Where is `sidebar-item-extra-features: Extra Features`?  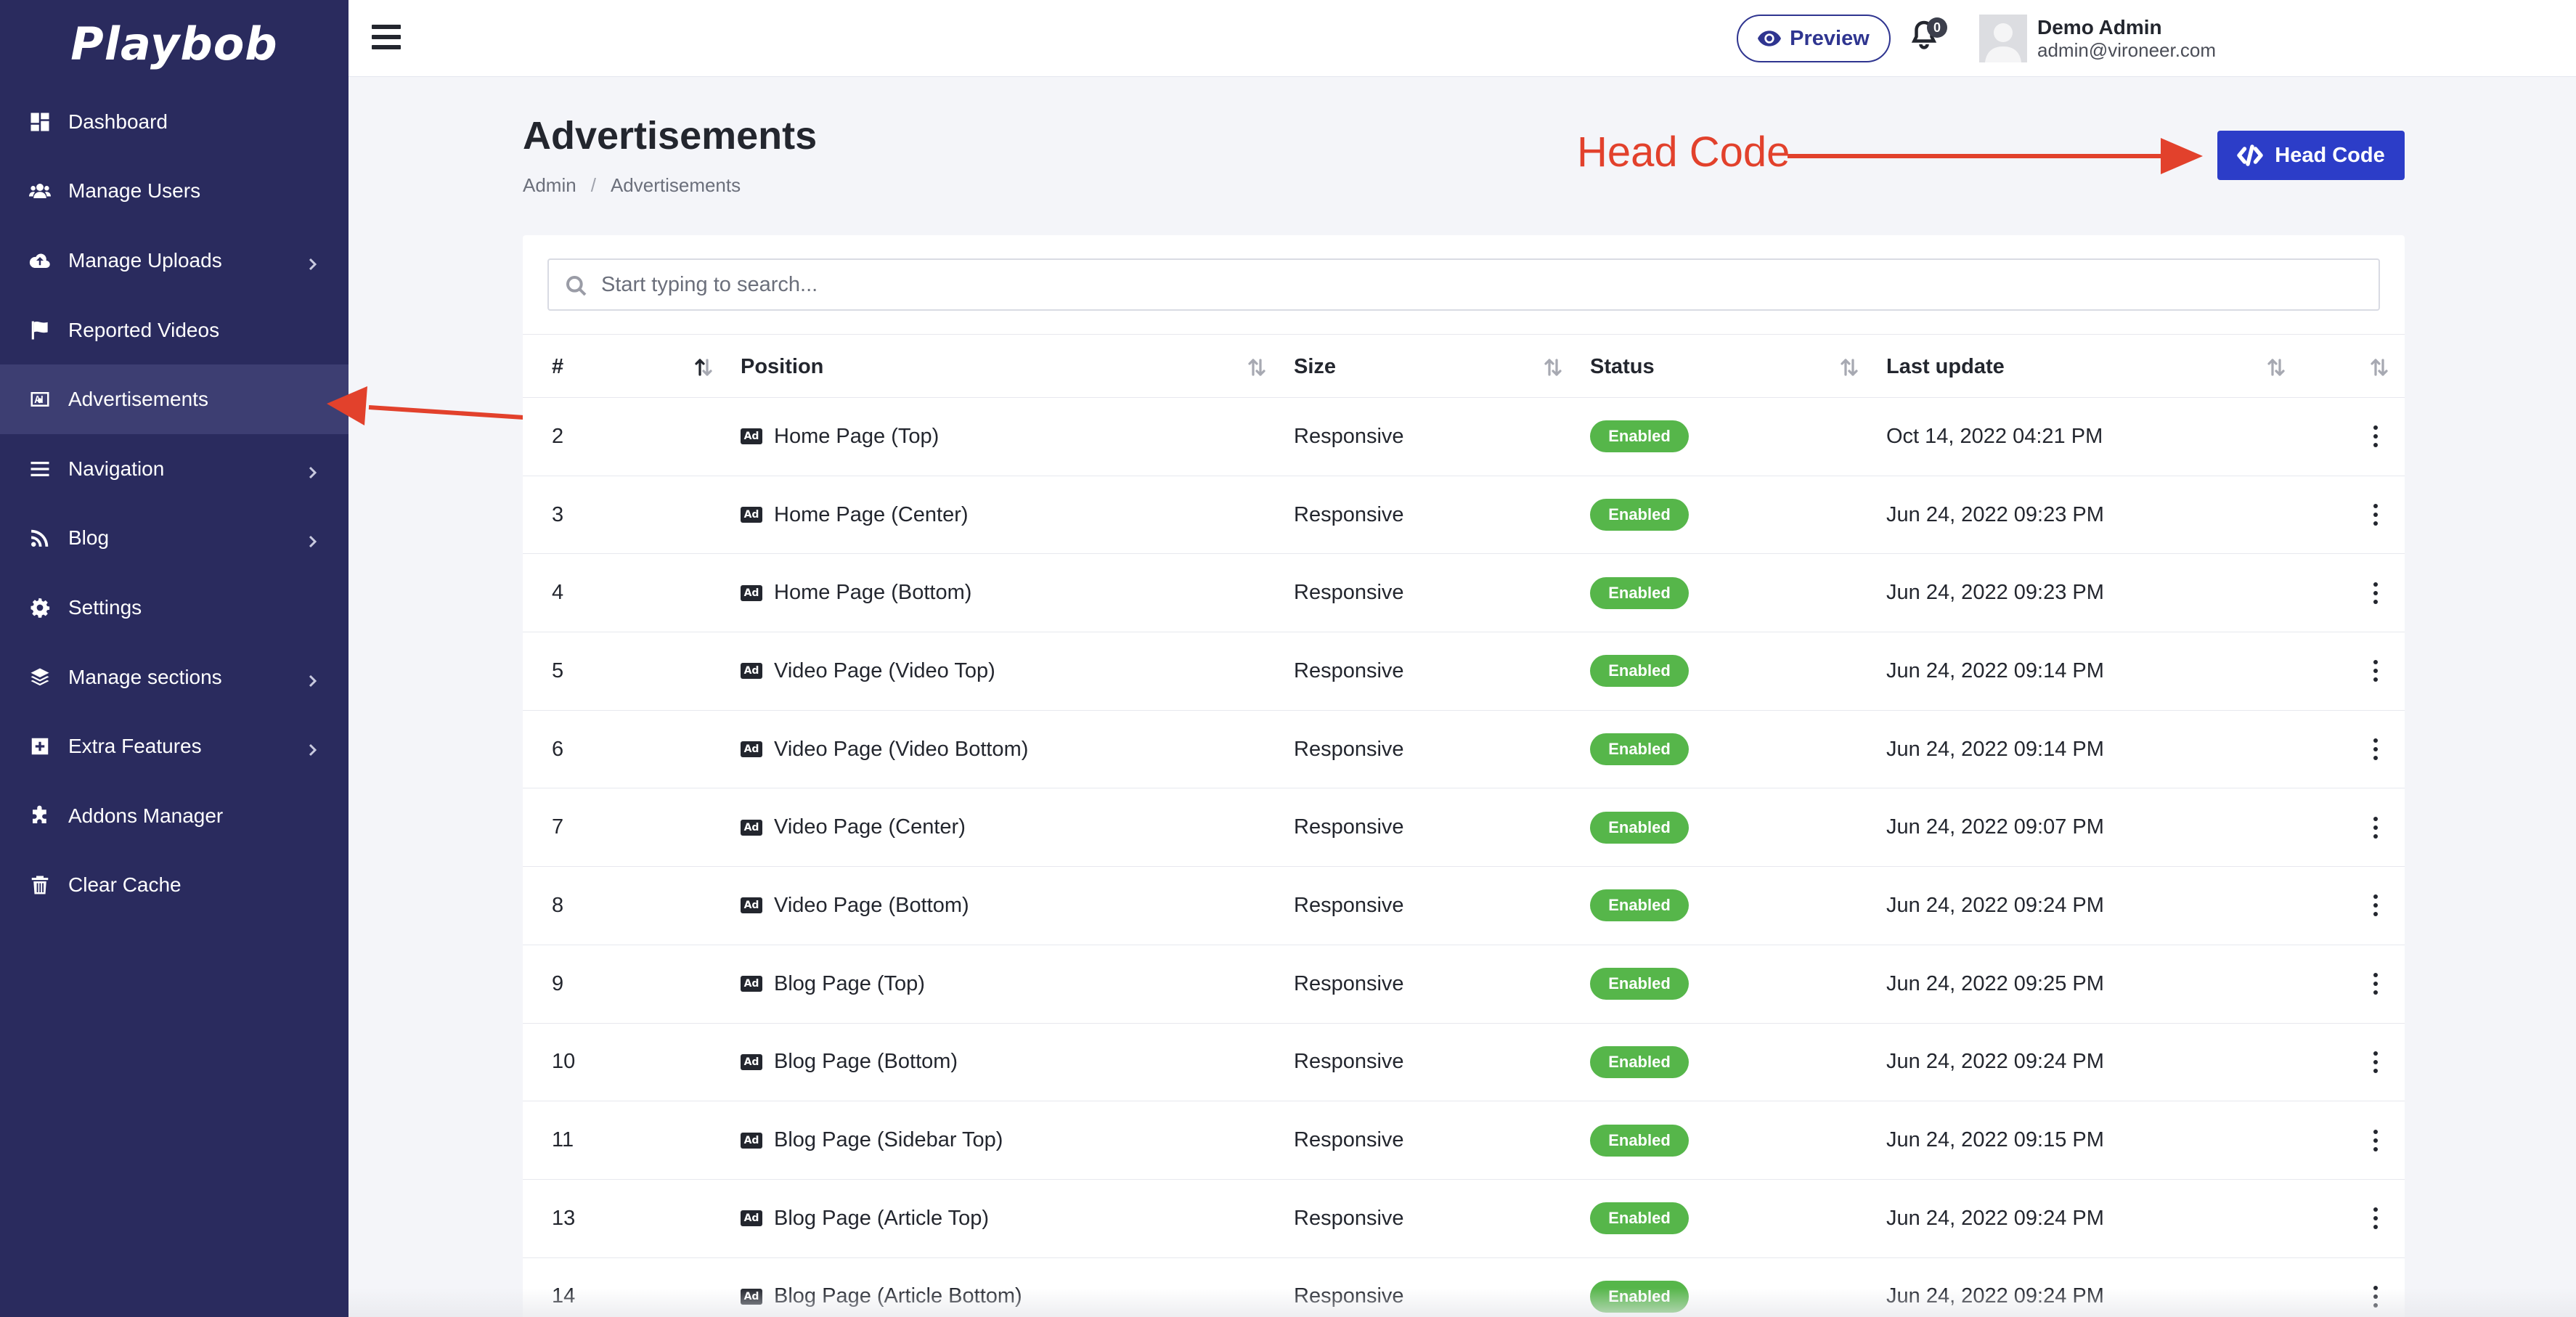
sidebar-item-extra-features: Extra Features is located at coordinates (174, 746).